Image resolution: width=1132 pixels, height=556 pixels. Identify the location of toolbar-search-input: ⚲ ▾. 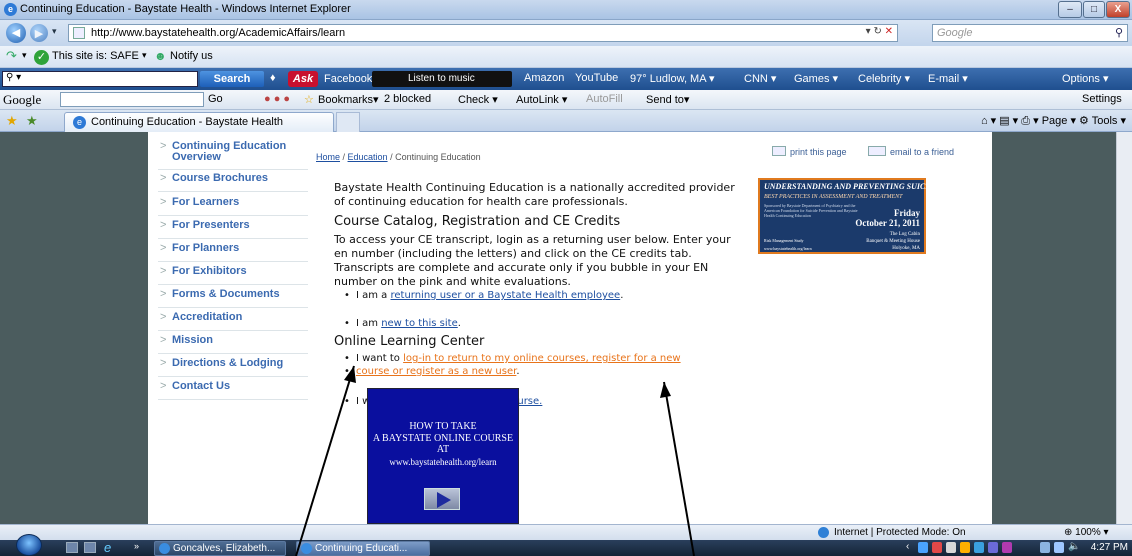
(100, 79).